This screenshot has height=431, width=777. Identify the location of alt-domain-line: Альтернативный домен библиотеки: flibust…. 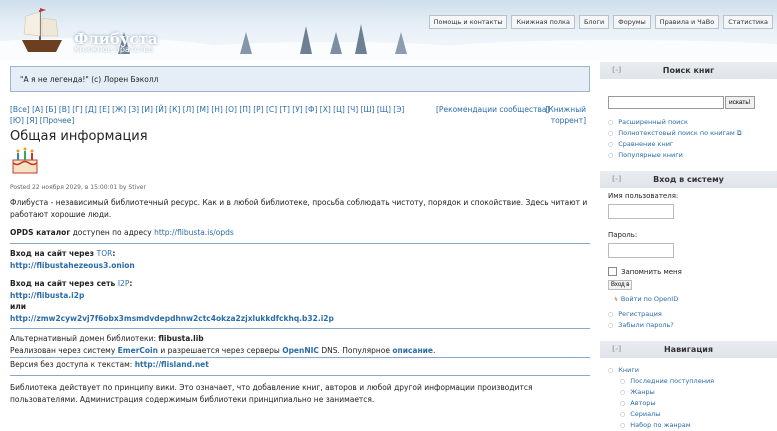
(300, 339).